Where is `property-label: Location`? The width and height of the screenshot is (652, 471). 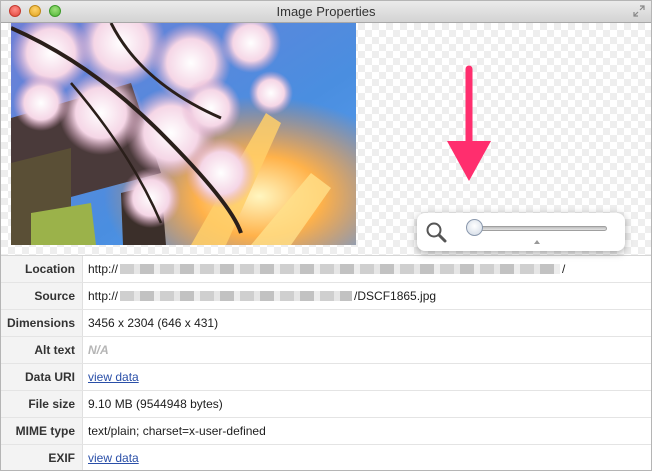
property-label: Location is located at coordinates (42, 269).